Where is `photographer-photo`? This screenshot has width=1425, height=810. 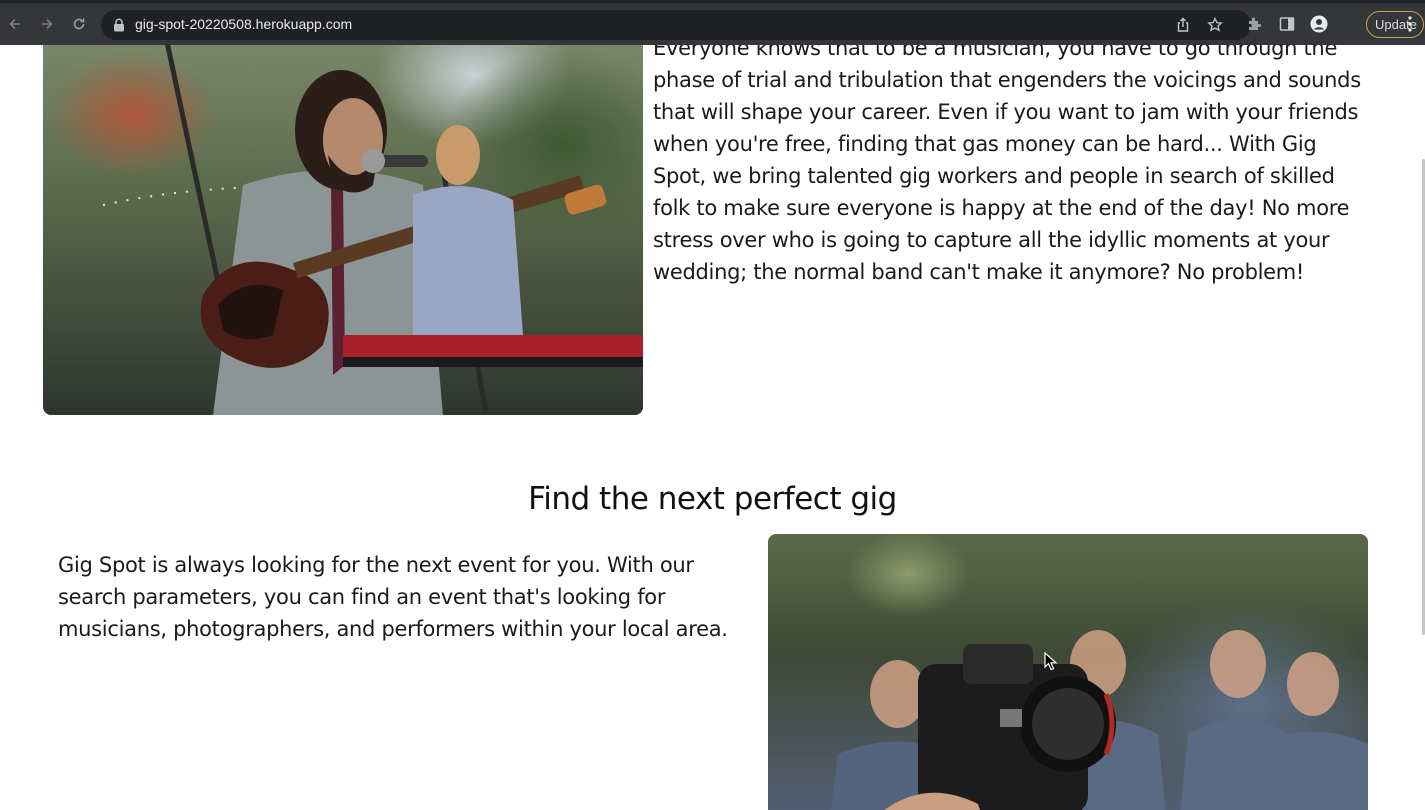 photographer-photo is located at coordinates (1068, 672).